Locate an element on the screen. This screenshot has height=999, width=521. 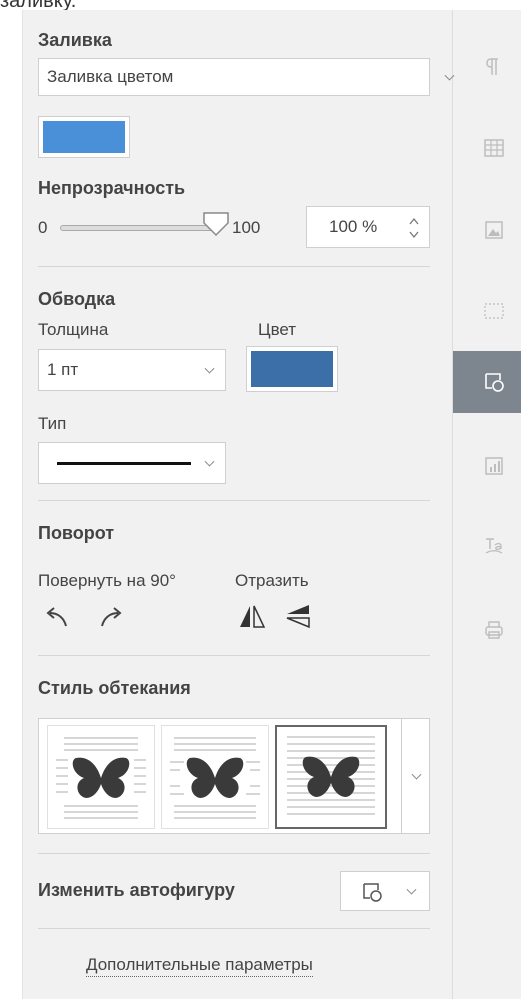
butterfly-front-icon is located at coordinates (331, 775).